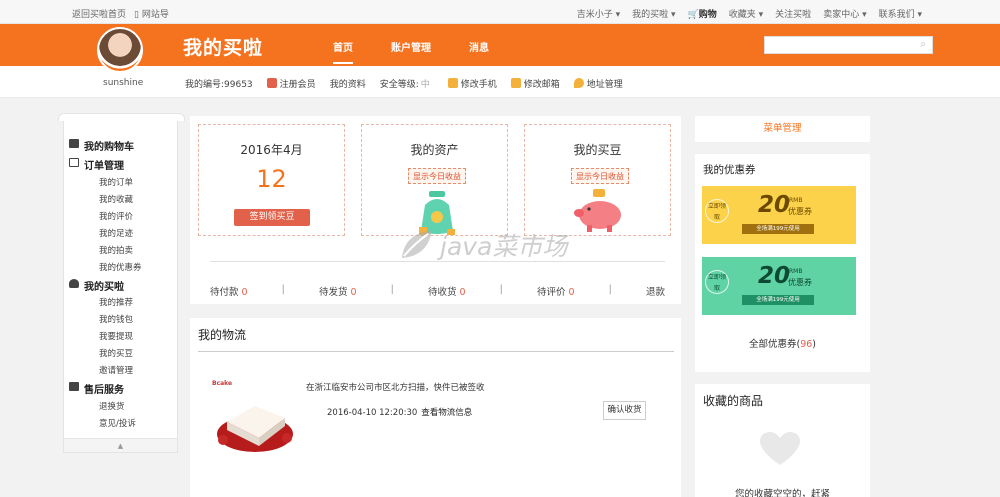 This screenshot has height=497, width=1000. I want to click on confirm-receipt-button: 确认收货, so click(624, 410).